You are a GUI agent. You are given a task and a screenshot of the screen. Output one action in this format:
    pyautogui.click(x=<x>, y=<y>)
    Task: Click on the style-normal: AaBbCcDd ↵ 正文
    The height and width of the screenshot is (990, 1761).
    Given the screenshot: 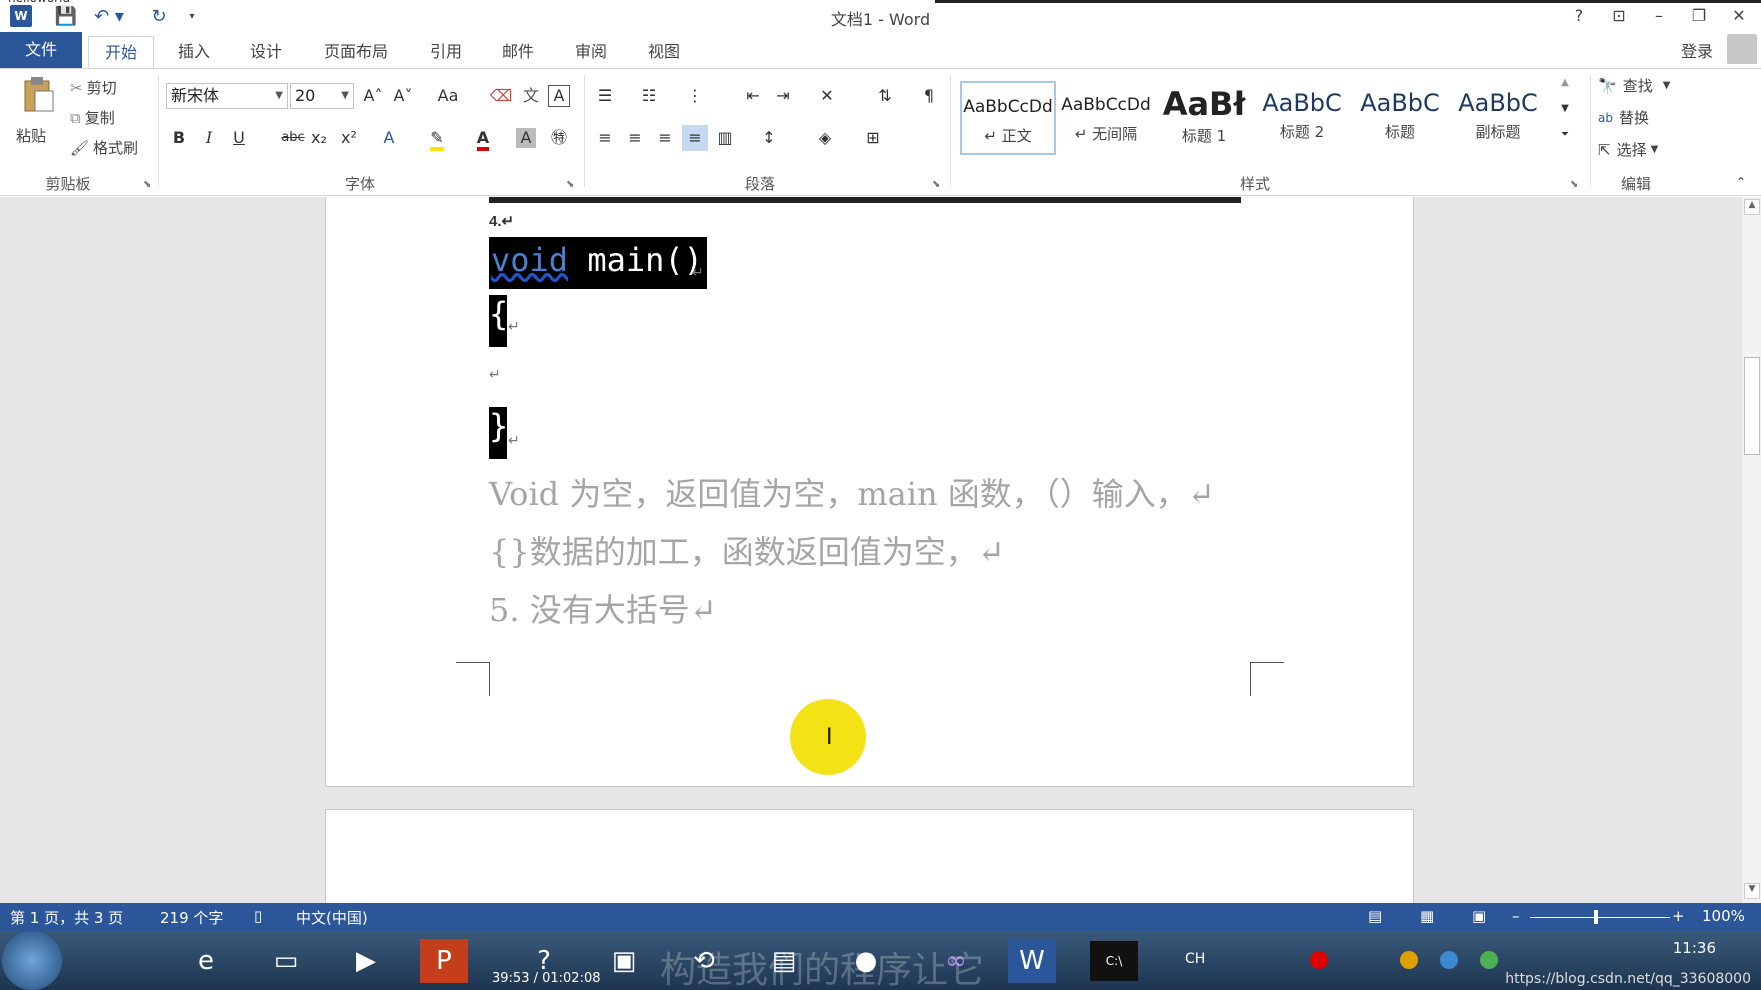 What is the action you would take?
    pyautogui.click(x=1008, y=118)
    